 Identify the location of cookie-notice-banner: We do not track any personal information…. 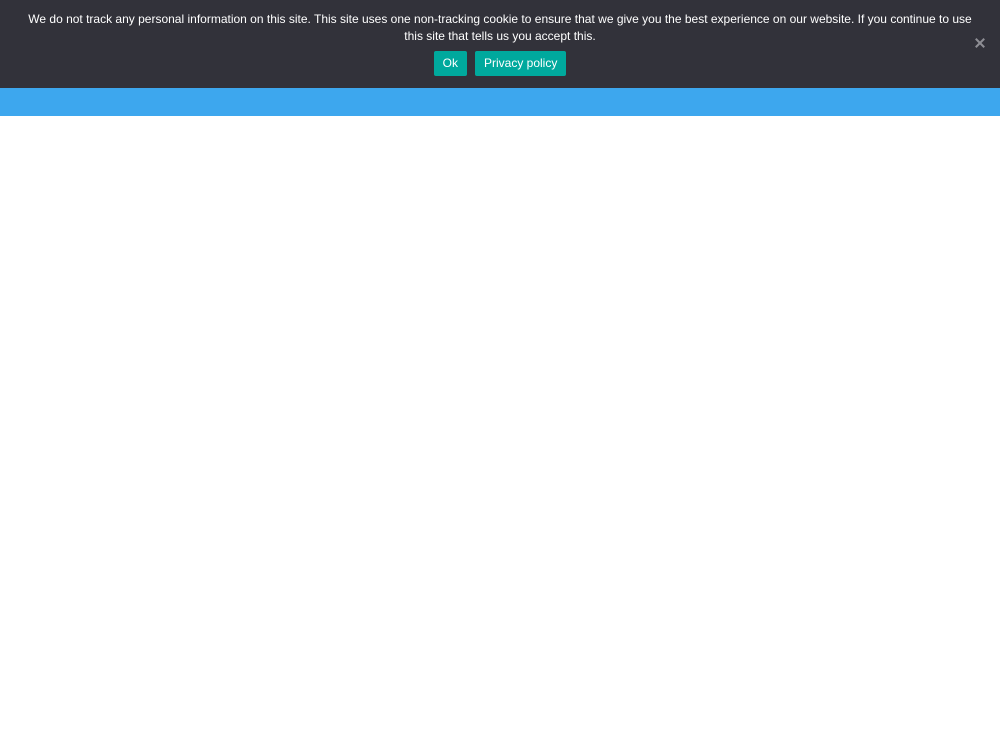
(500, 44).